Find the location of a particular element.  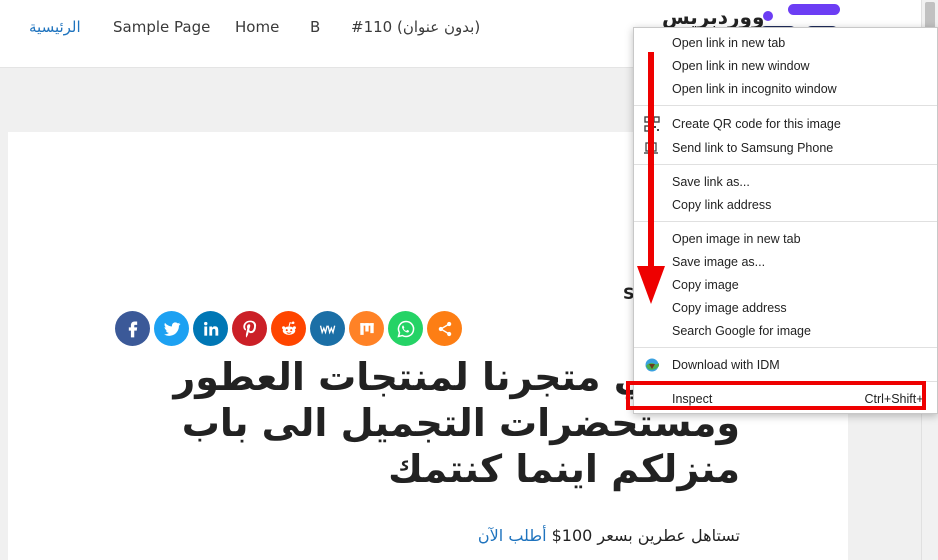

share-twitter is located at coordinates (171, 328).